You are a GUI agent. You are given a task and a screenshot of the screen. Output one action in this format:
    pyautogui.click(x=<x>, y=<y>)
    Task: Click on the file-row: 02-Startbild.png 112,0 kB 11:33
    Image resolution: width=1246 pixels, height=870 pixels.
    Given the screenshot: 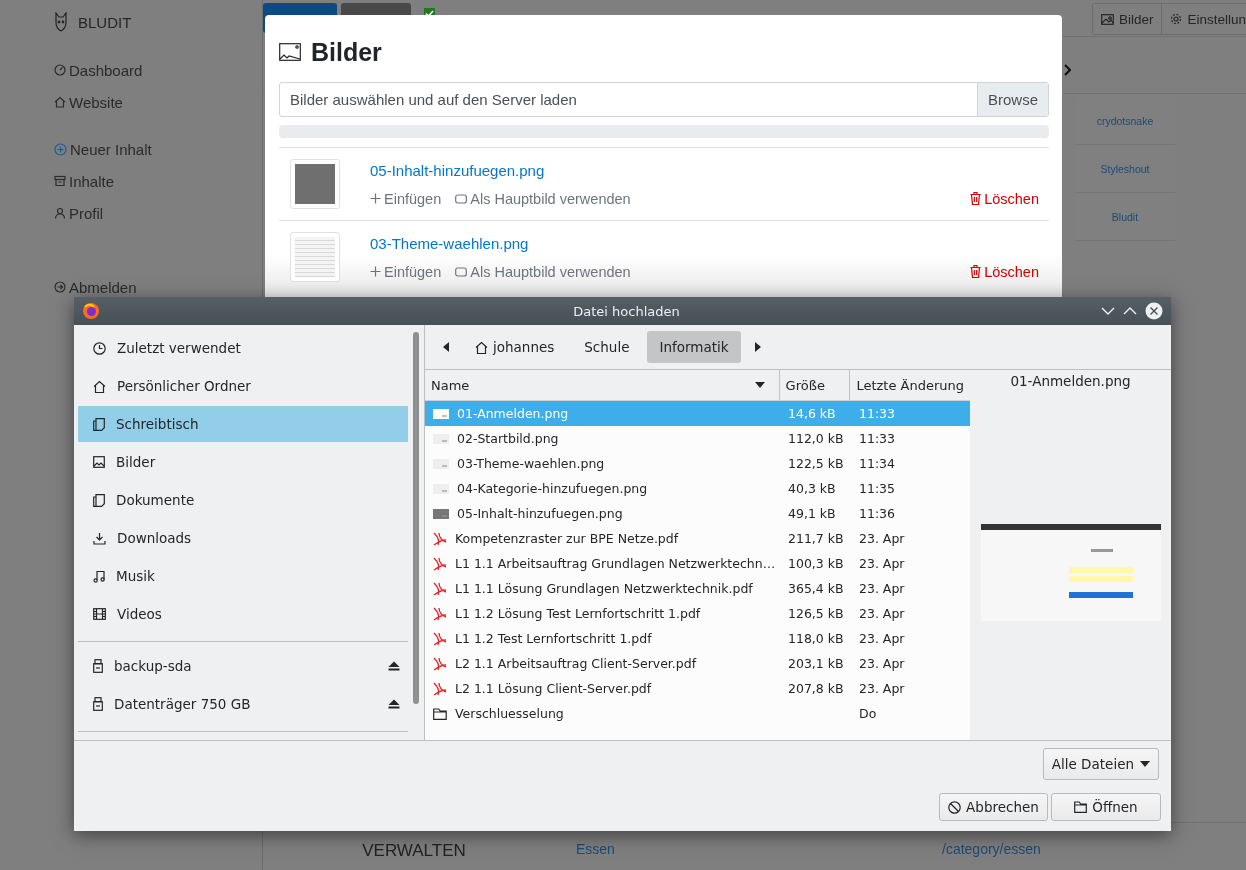 What is the action you would take?
    pyautogui.click(x=697, y=438)
    